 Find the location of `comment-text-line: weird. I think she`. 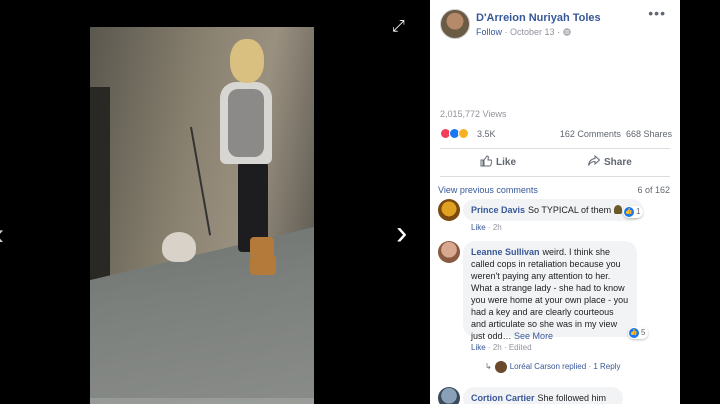

comment-text-line: weird. I think she is located at coordinates (576, 252).